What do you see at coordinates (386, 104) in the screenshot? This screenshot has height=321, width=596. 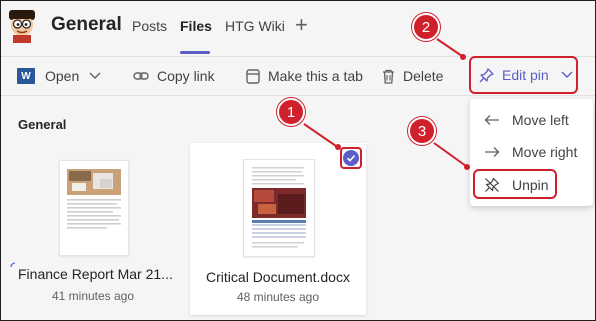 I see `callout-leader-lines` at bounding box center [386, 104].